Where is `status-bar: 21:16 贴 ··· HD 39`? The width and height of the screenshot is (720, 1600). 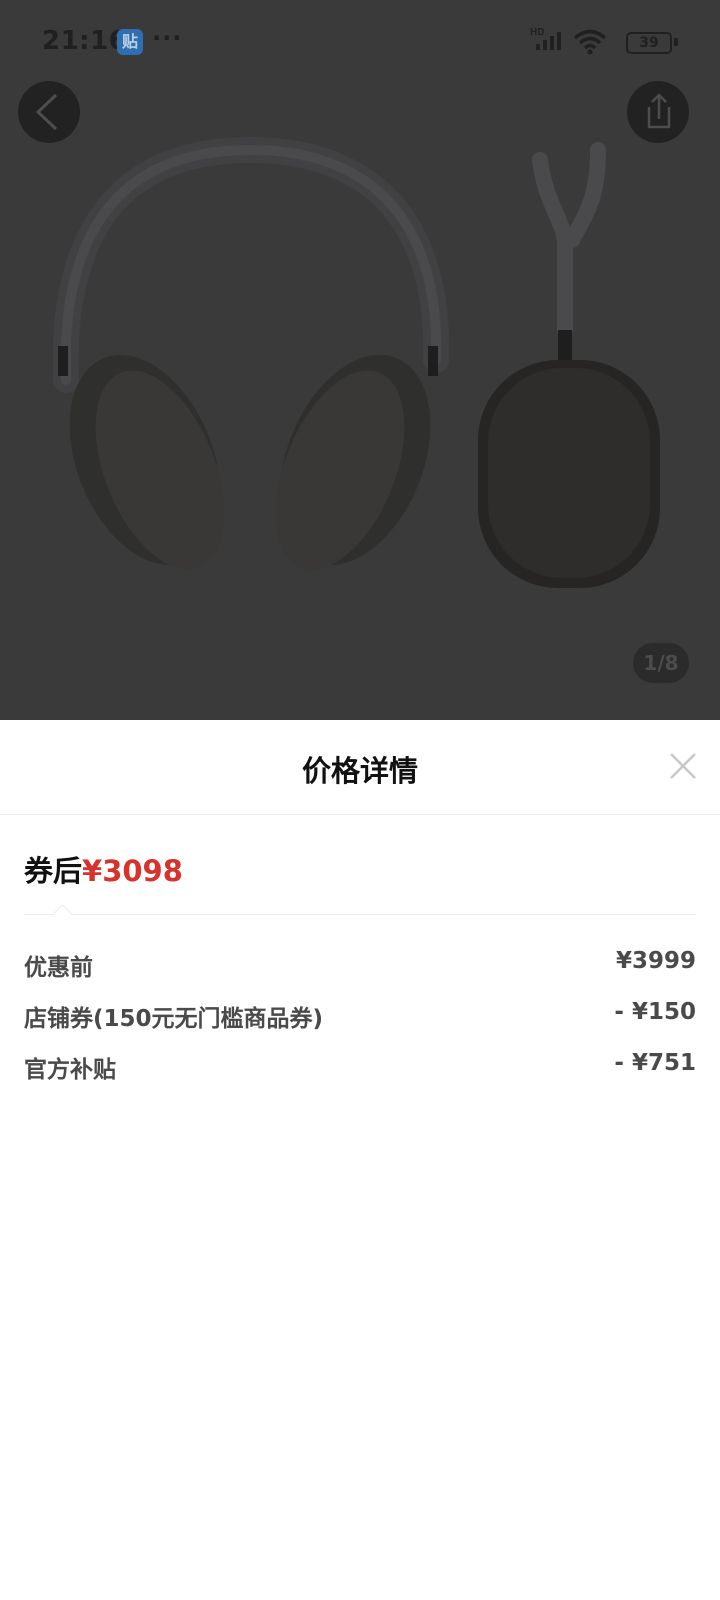 status-bar: 21:16 贴 ··· HD 39 is located at coordinates (360, 42).